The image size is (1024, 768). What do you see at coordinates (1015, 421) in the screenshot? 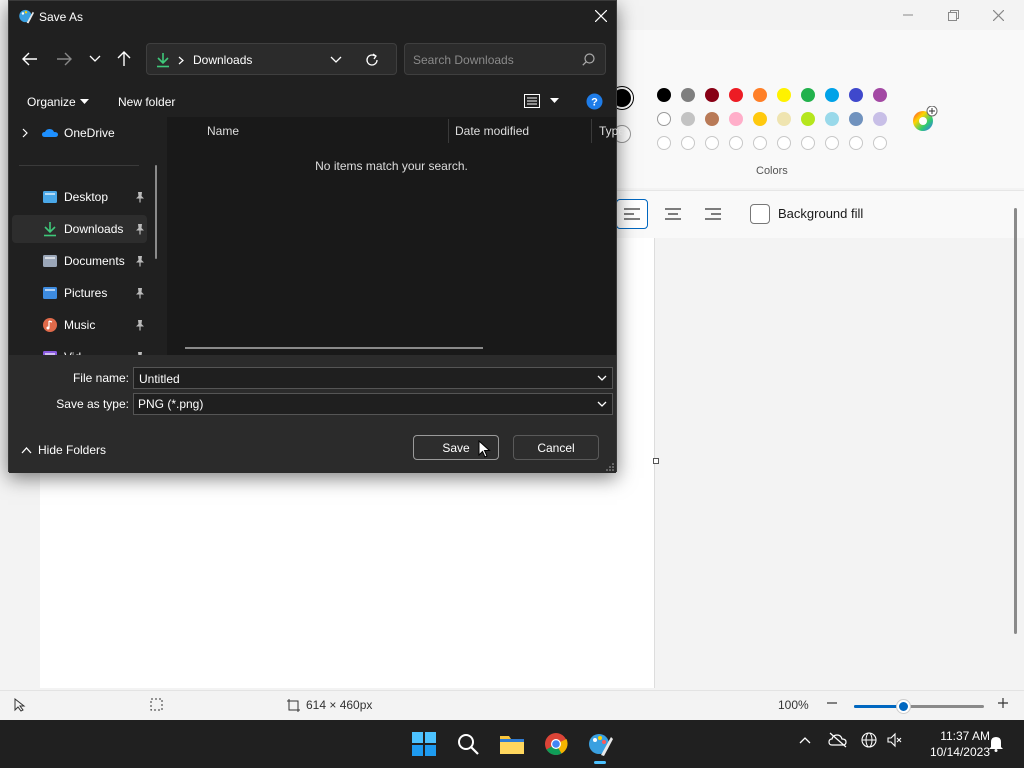
I see `vertical-scrollbar` at bounding box center [1015, 421].